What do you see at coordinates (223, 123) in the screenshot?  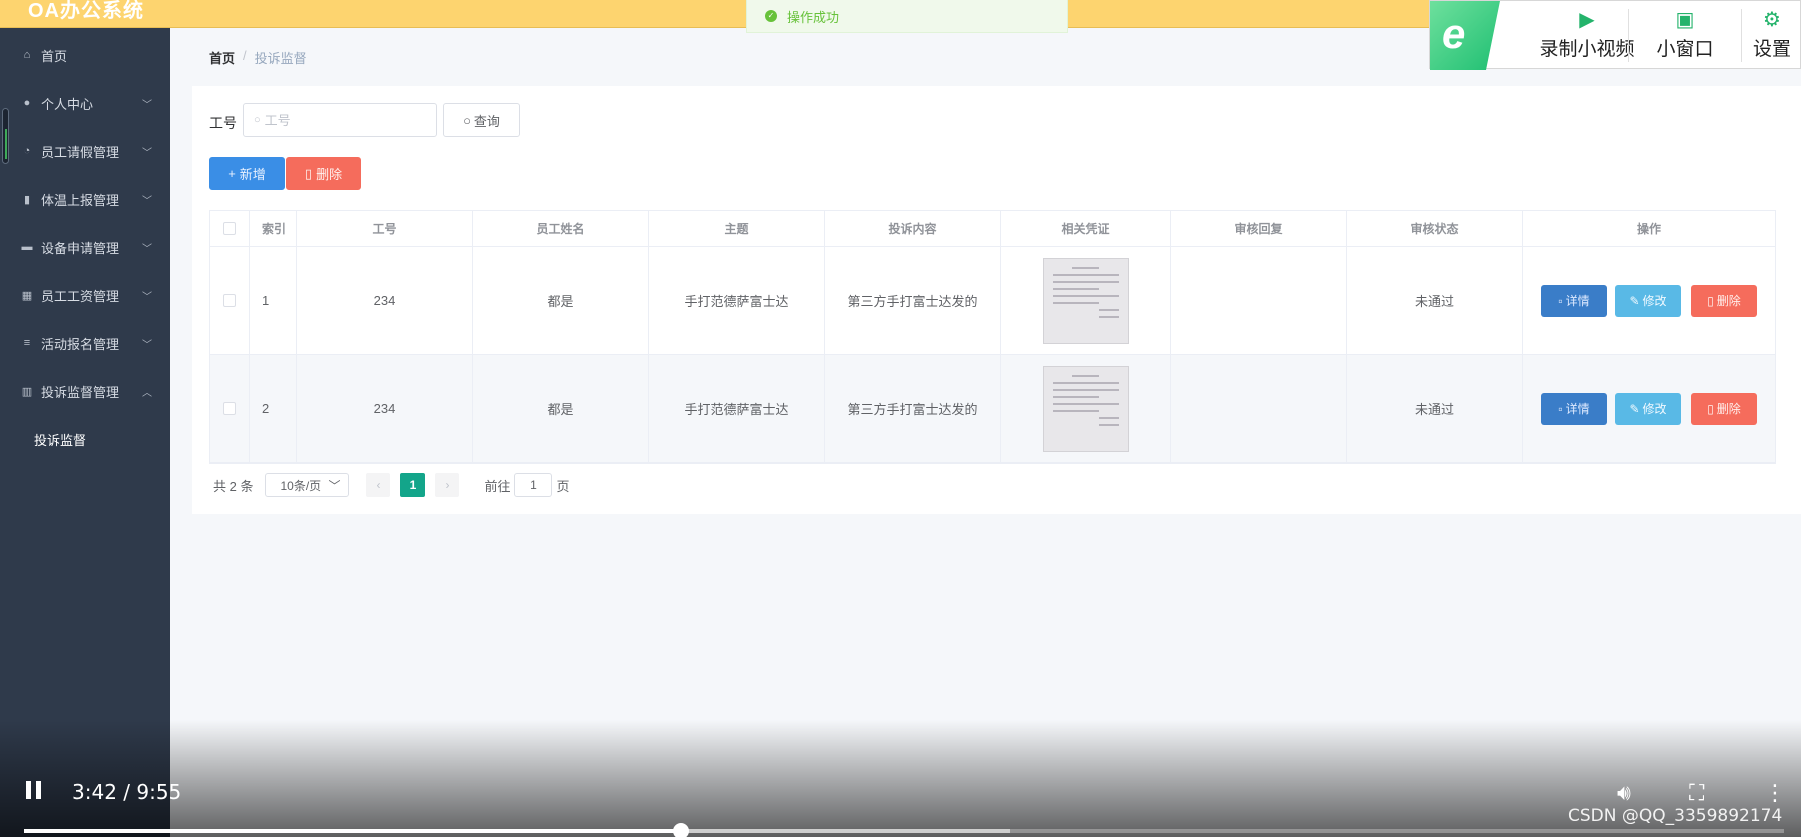 I see `search-label: 工号` at bounding box center [223, 123].